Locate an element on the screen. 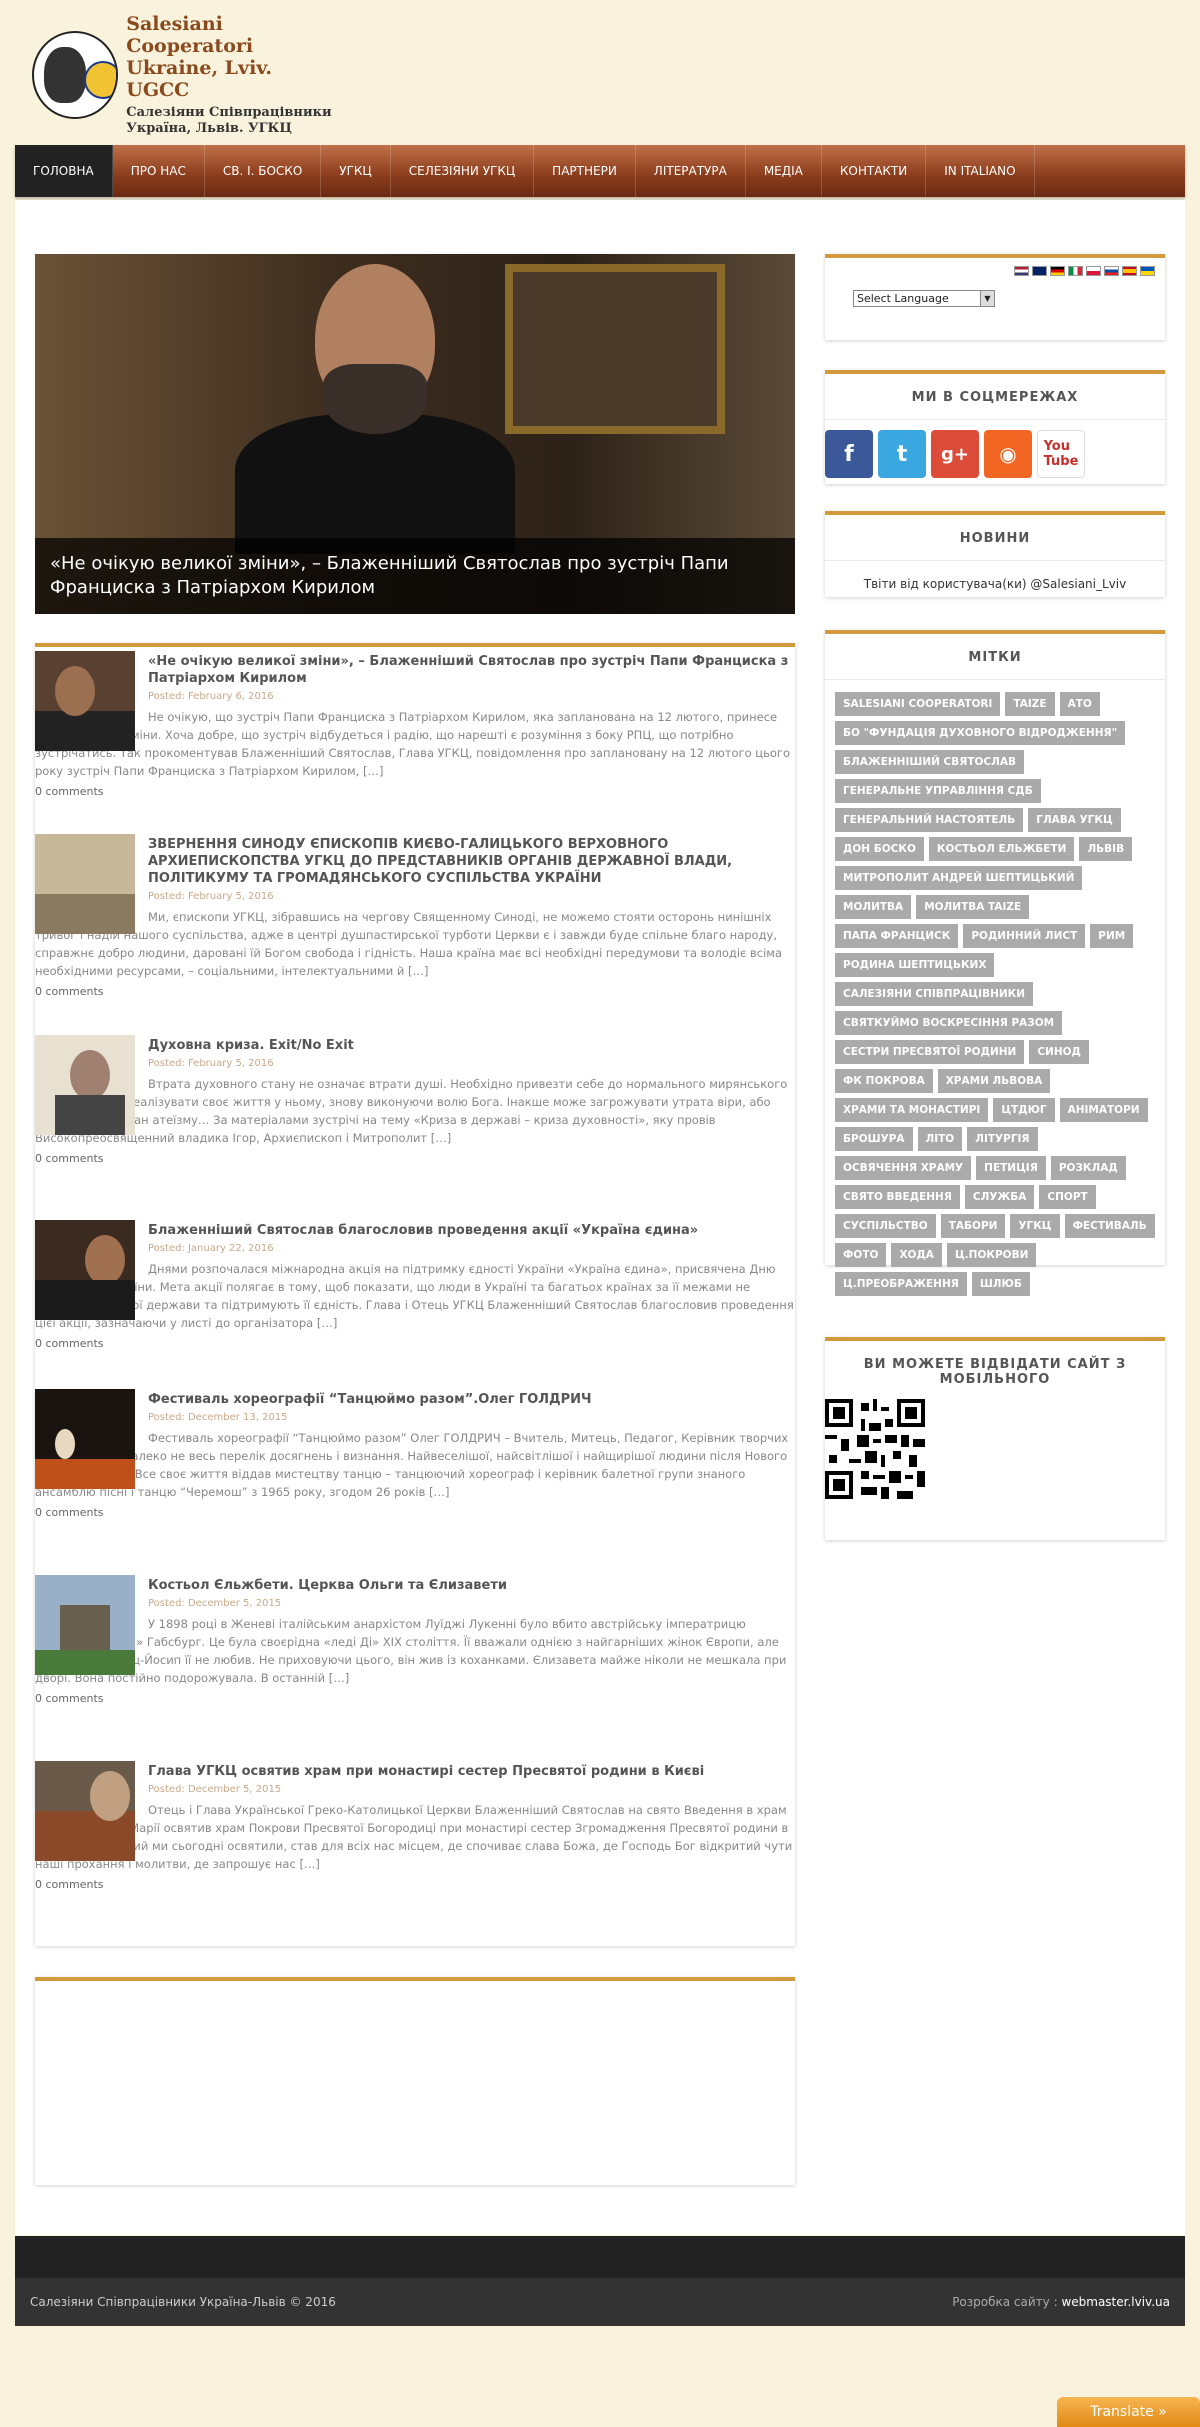 The width and height of the screenshot is (1200, 2427). tag-link: ФОТО is located at coordinates (861, 1255).